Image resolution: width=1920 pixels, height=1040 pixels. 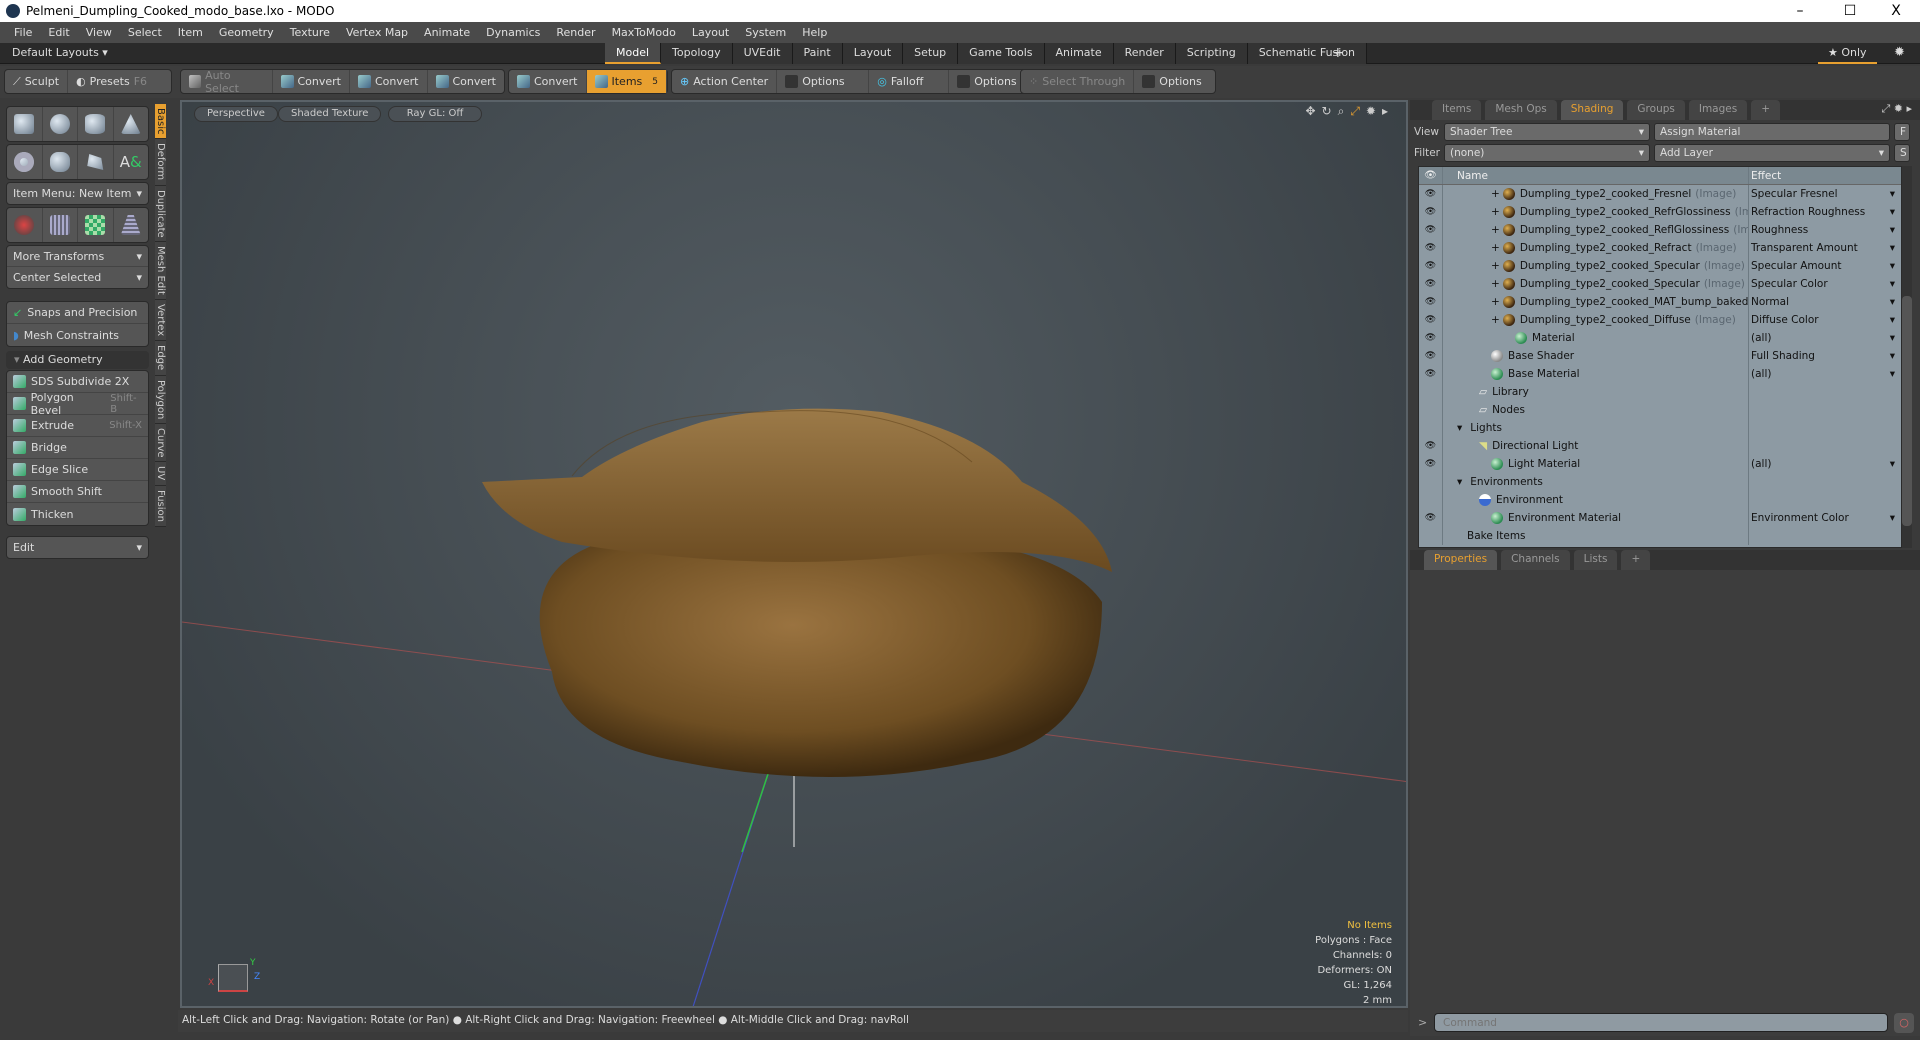 I want to click on f-button: F, so click(x=1902, y=131).